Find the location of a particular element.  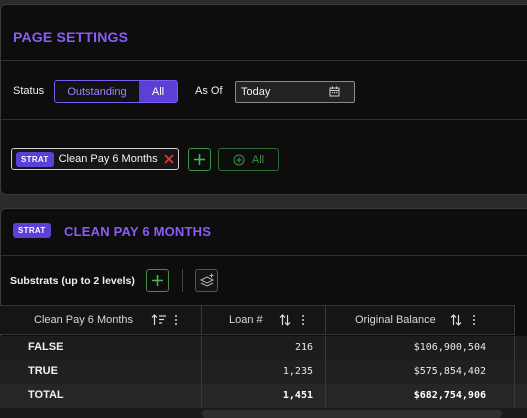

table-row-total: TOTAL 1,451 $682,754,906 is located at coordinates (263, 396).